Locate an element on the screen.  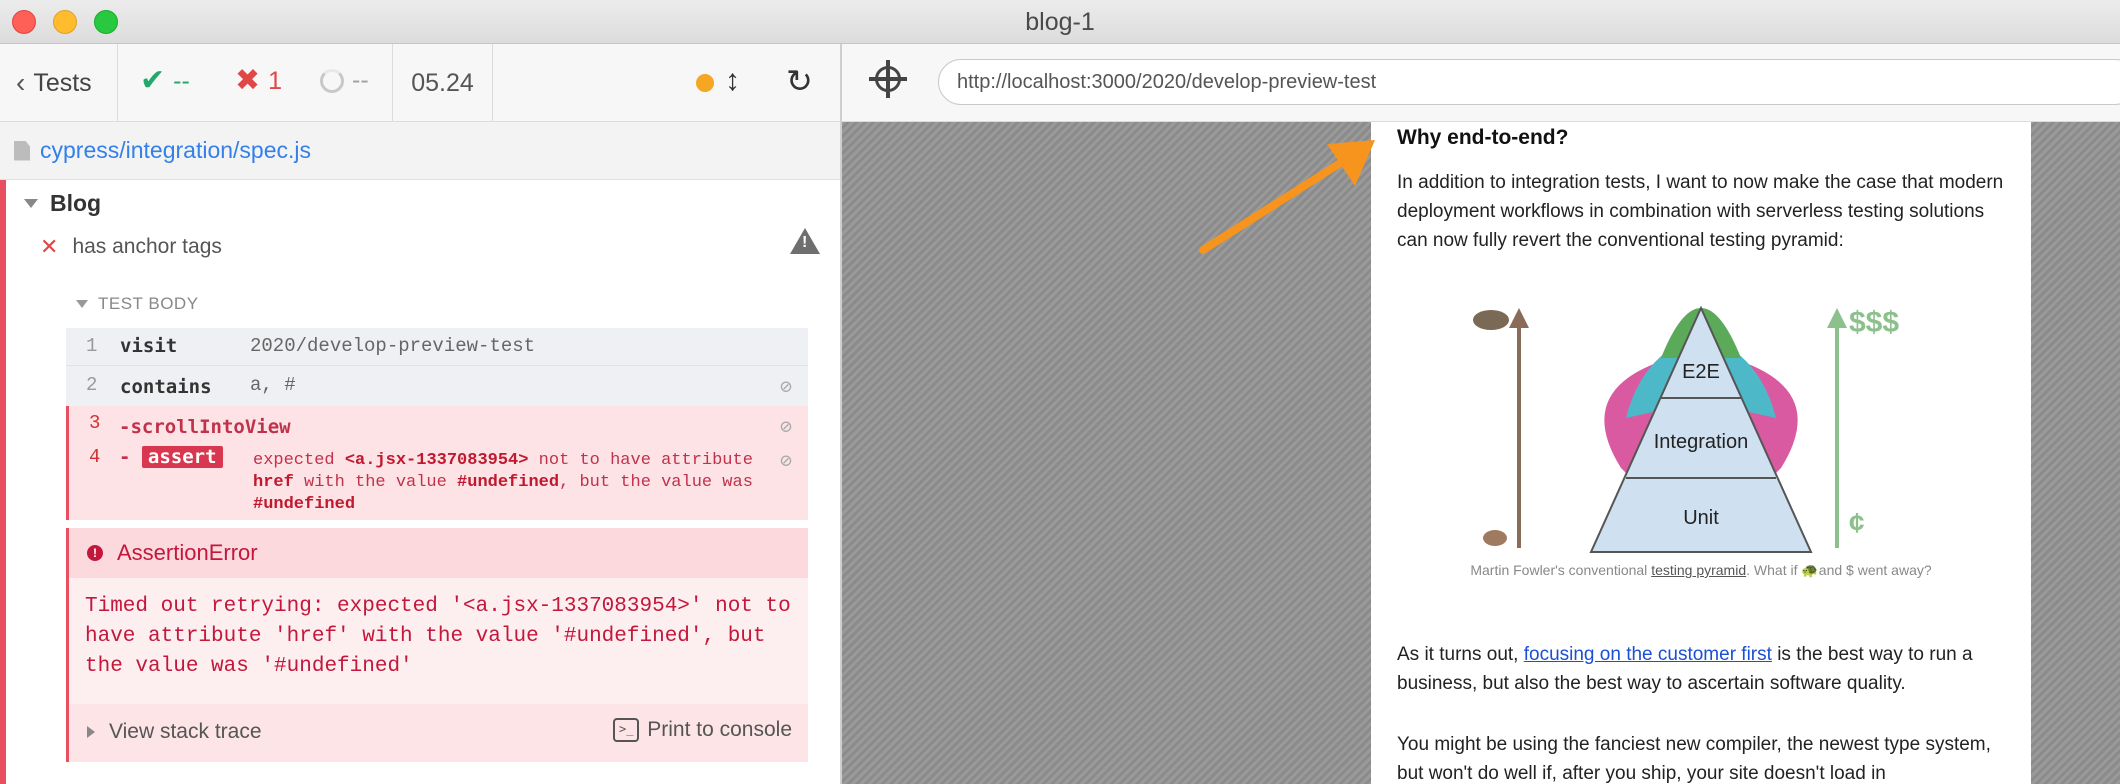
test-title: has anchor tags is located at coordinates (147, 246).